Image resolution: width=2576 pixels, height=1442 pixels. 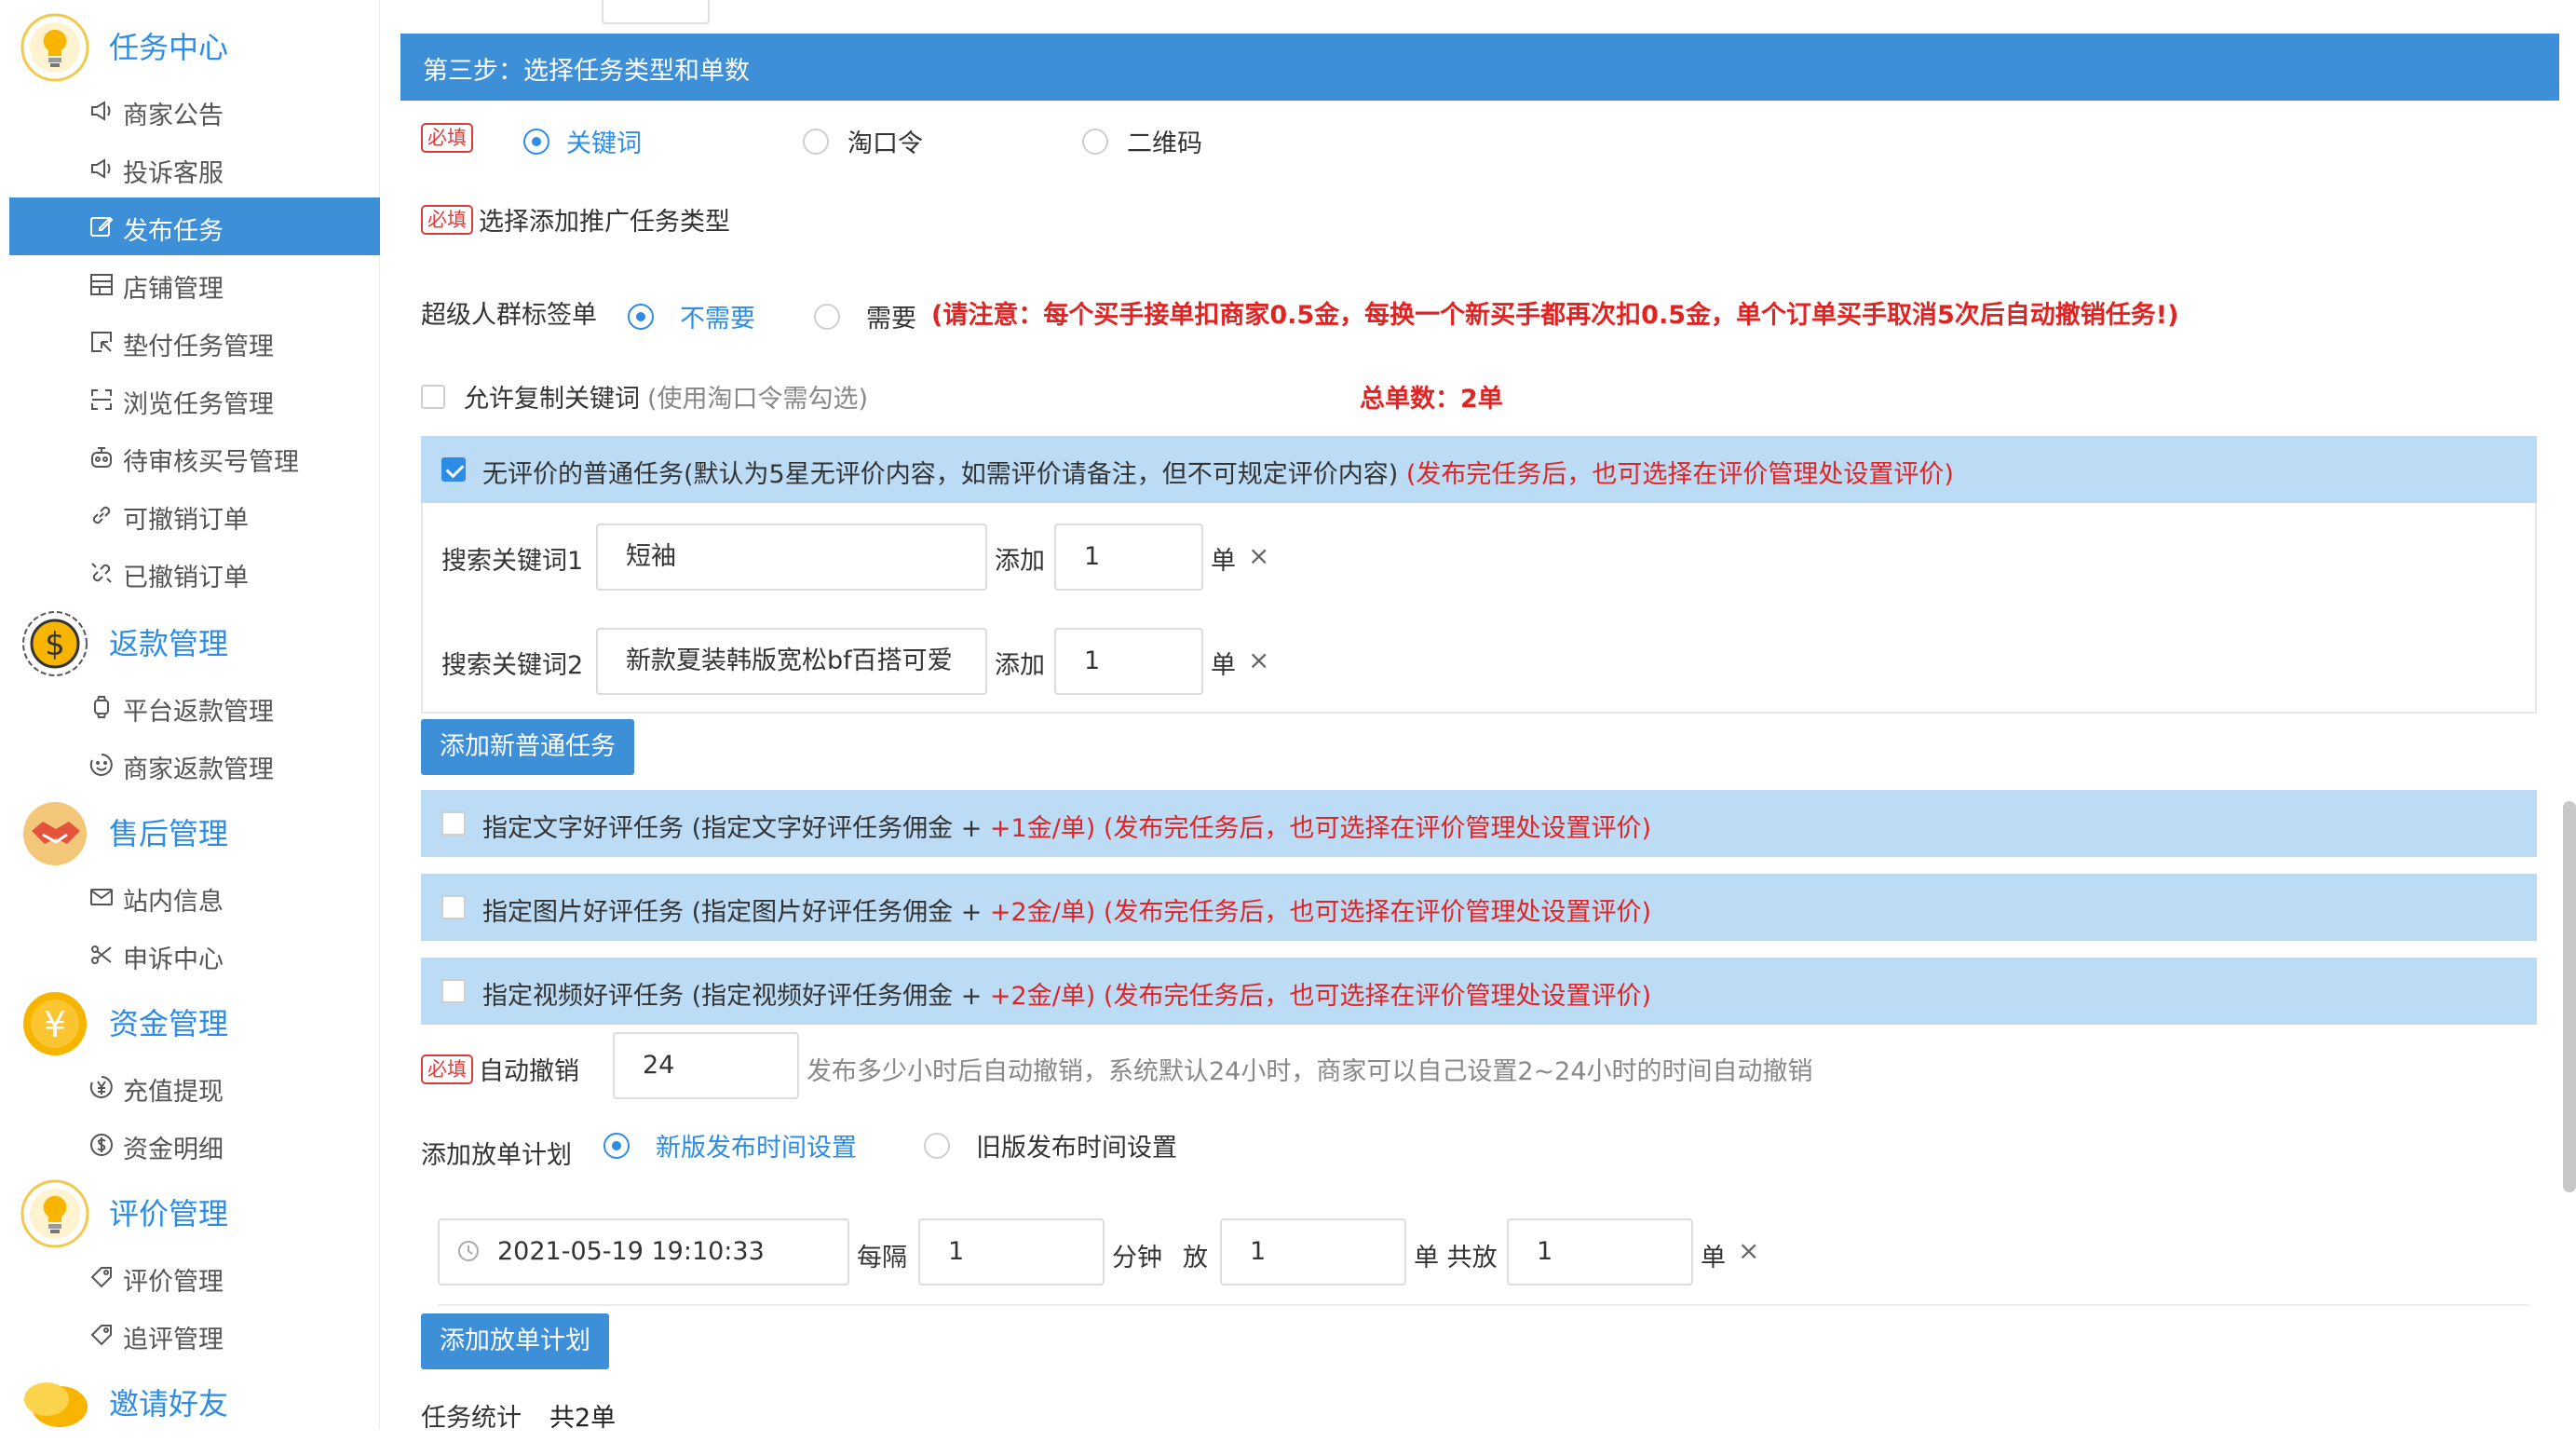 I want to click on every-label: 每隔, so click(x=882, y=1258).